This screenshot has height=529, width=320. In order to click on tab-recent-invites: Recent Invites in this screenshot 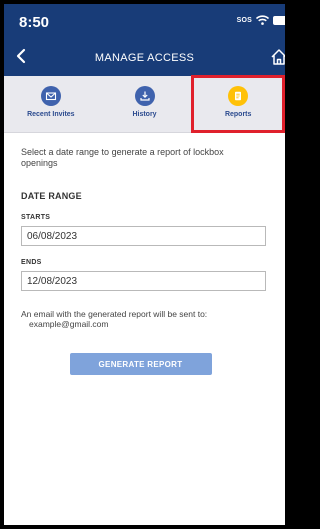, I will do `click(51, 104)`.